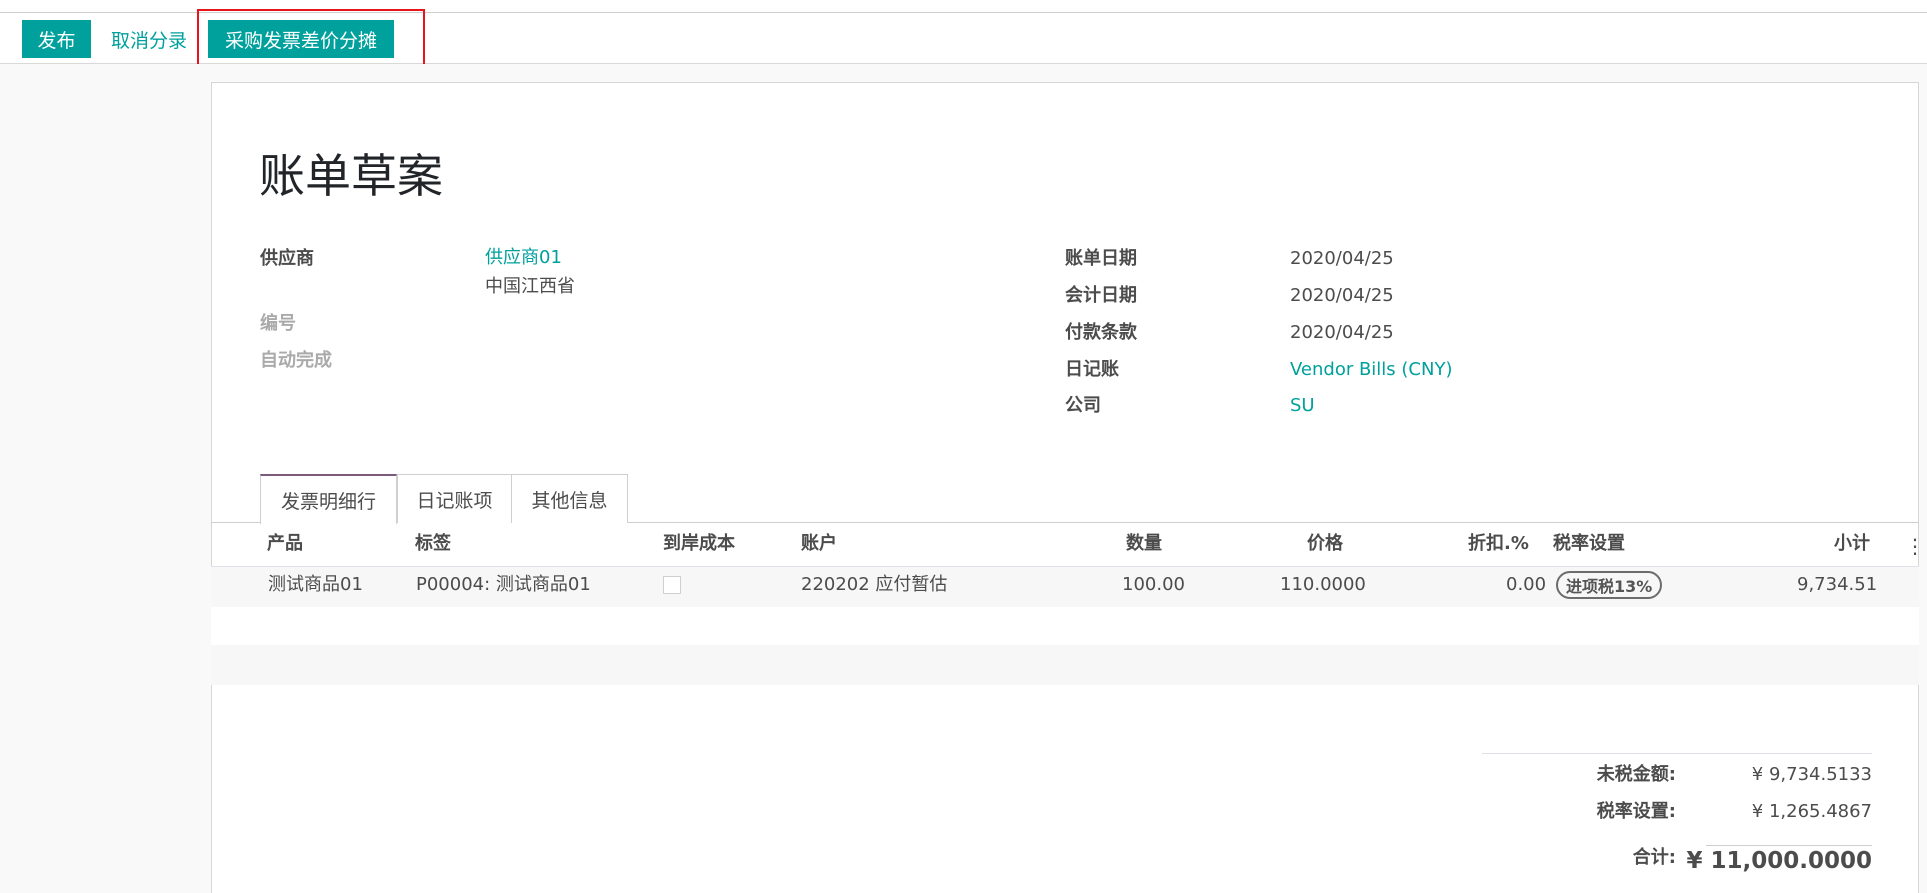  What do you see at coordinates (351, 176) in the screenshot?
I see `page-title: 账单草案` at bounding box center [351, 176].